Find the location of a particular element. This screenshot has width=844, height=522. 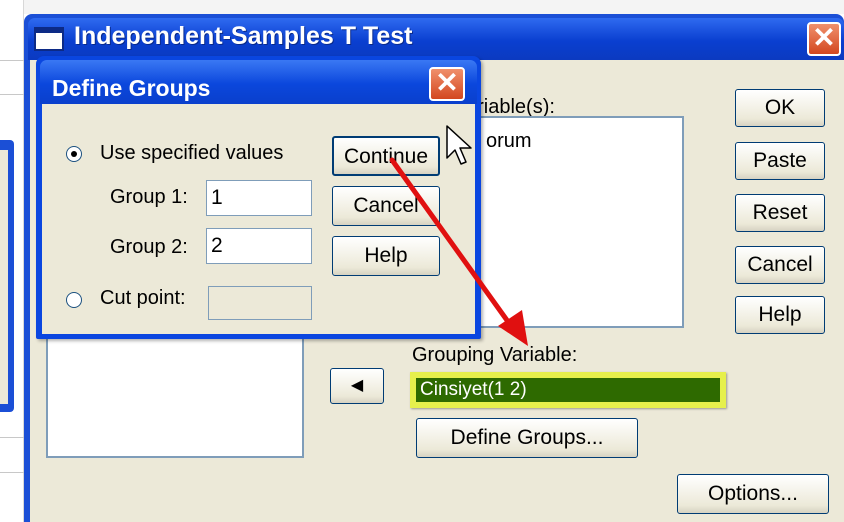

annotation-overlay is located at coordinates (458, 235).